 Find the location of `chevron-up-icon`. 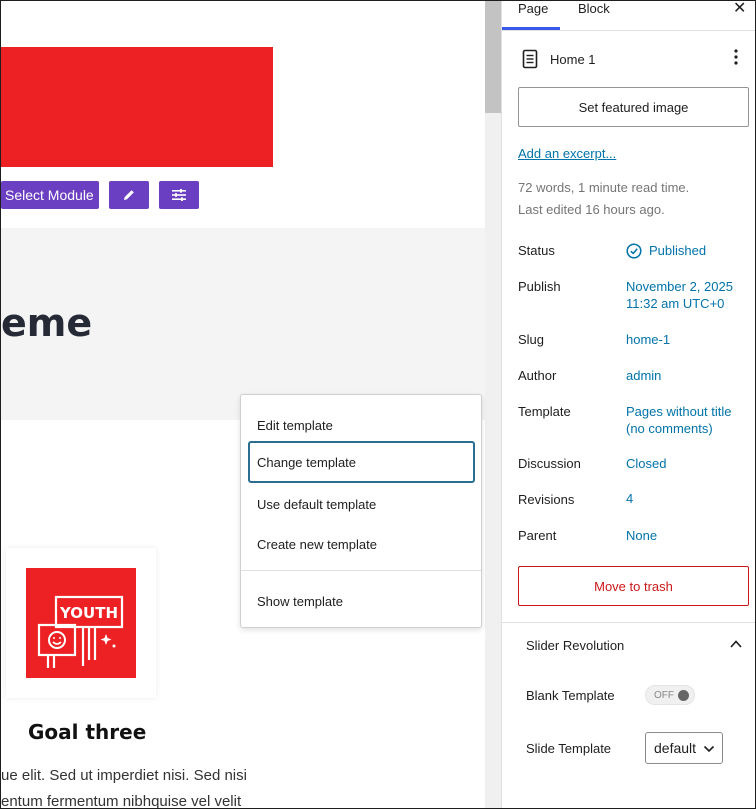

chevron-up-icon is located at coordinates (736, 644).